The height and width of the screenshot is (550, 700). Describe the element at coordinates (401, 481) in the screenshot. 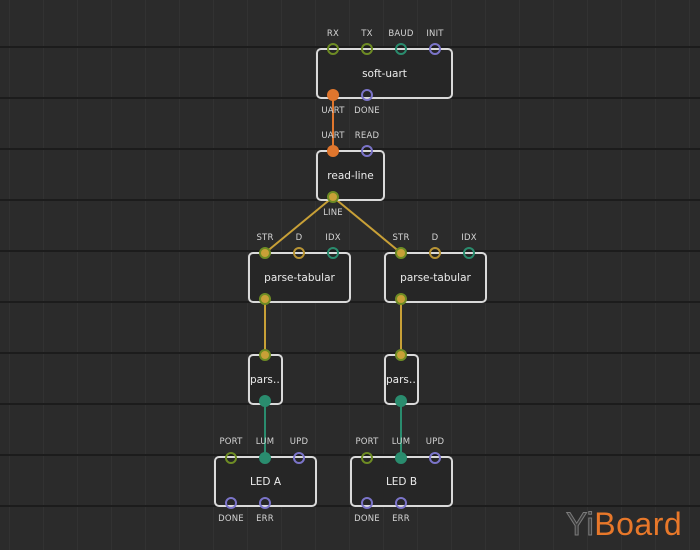

I see `node-label: LED B` at that location.